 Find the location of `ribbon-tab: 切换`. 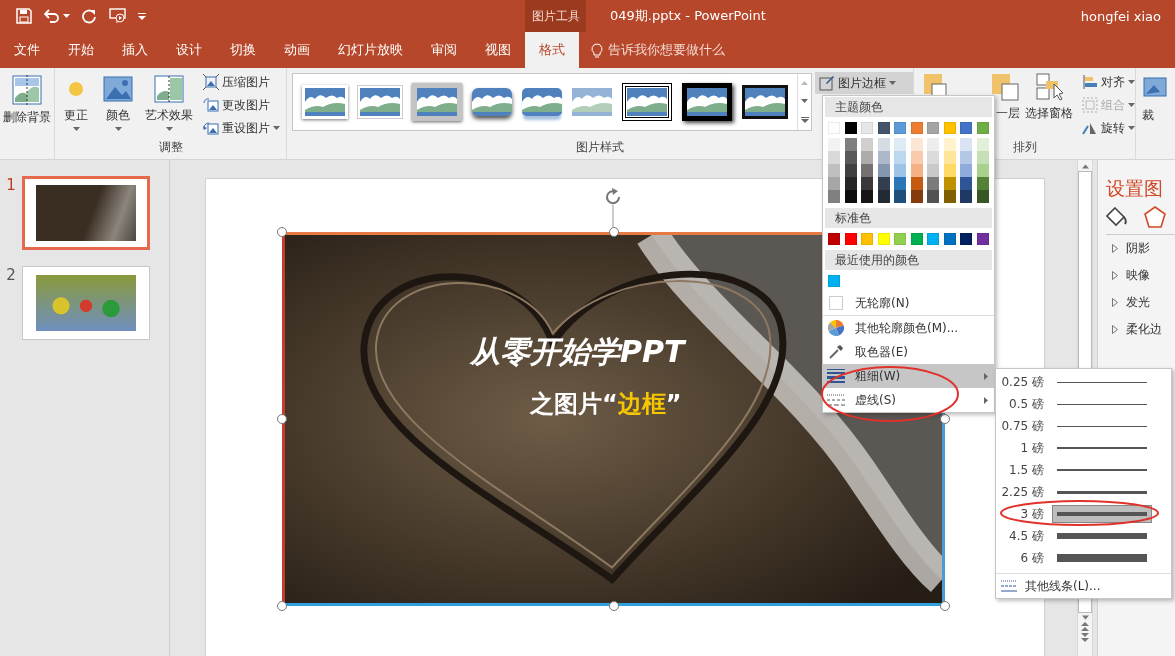

ribbon-tab: 切换 is located at coordinates (243, 50).